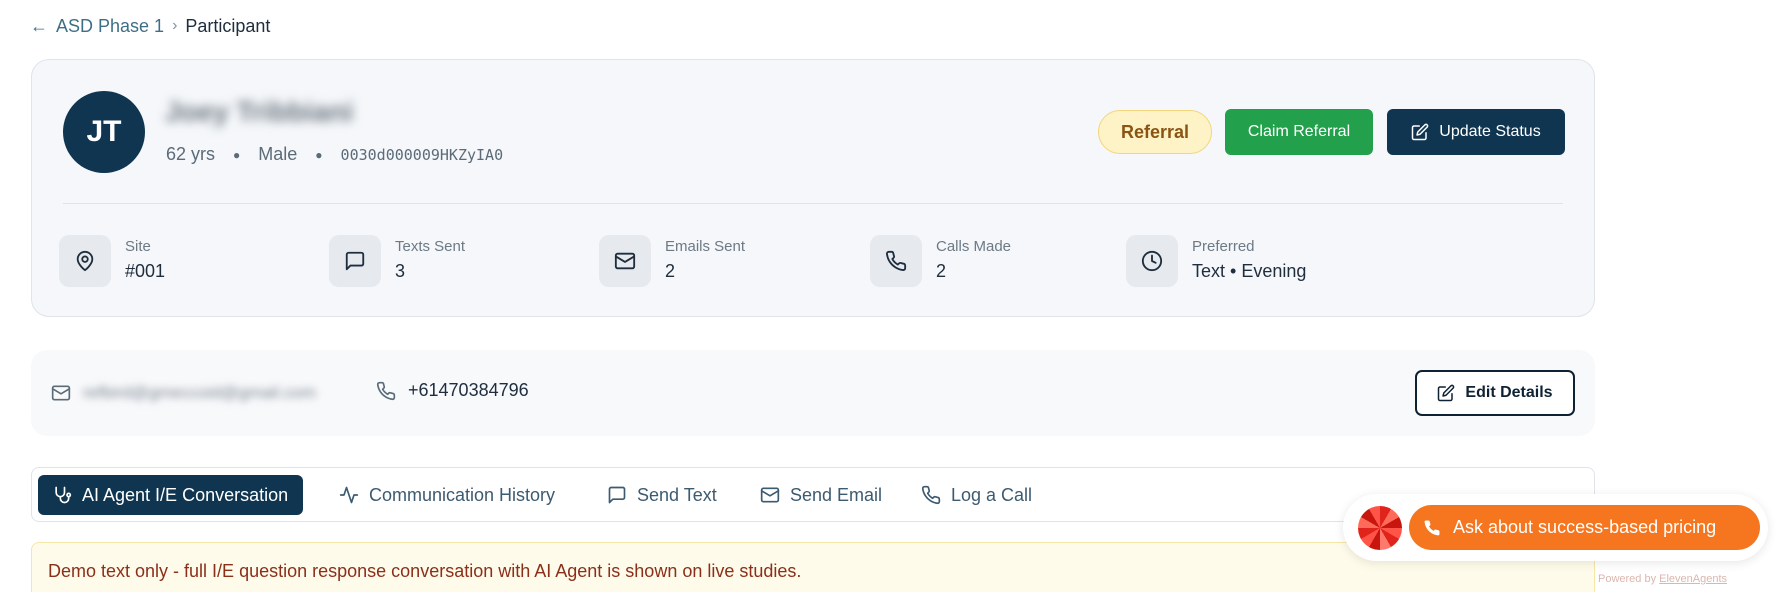 This screenshot has height=592, width=1784. Describe the element at coordinates (974, 246) in the screenshot. I see `stat-label: Calls Made` at that location.